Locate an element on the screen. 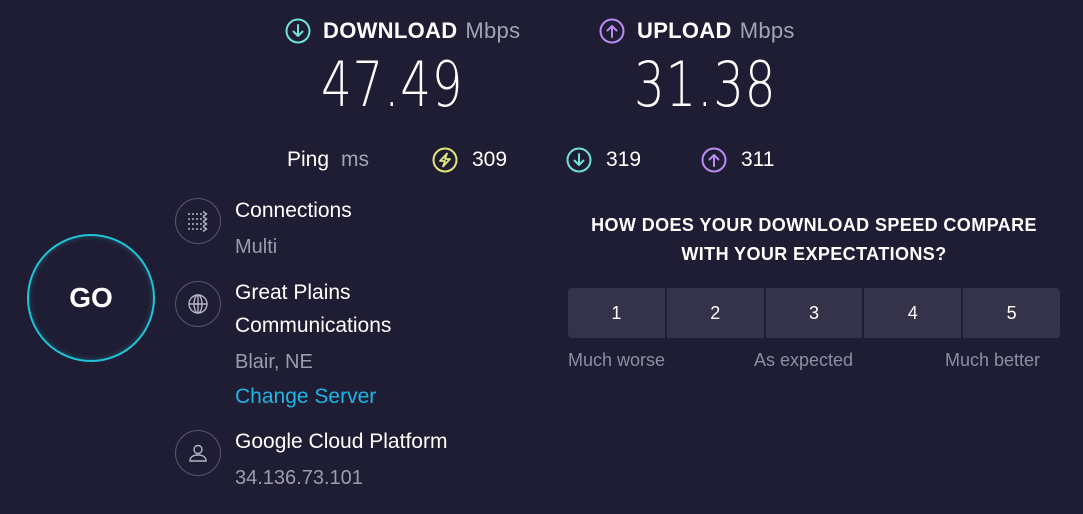 This screenshot has height=514, width=1083. server-globe-icon is located at coordinates (198, 304).